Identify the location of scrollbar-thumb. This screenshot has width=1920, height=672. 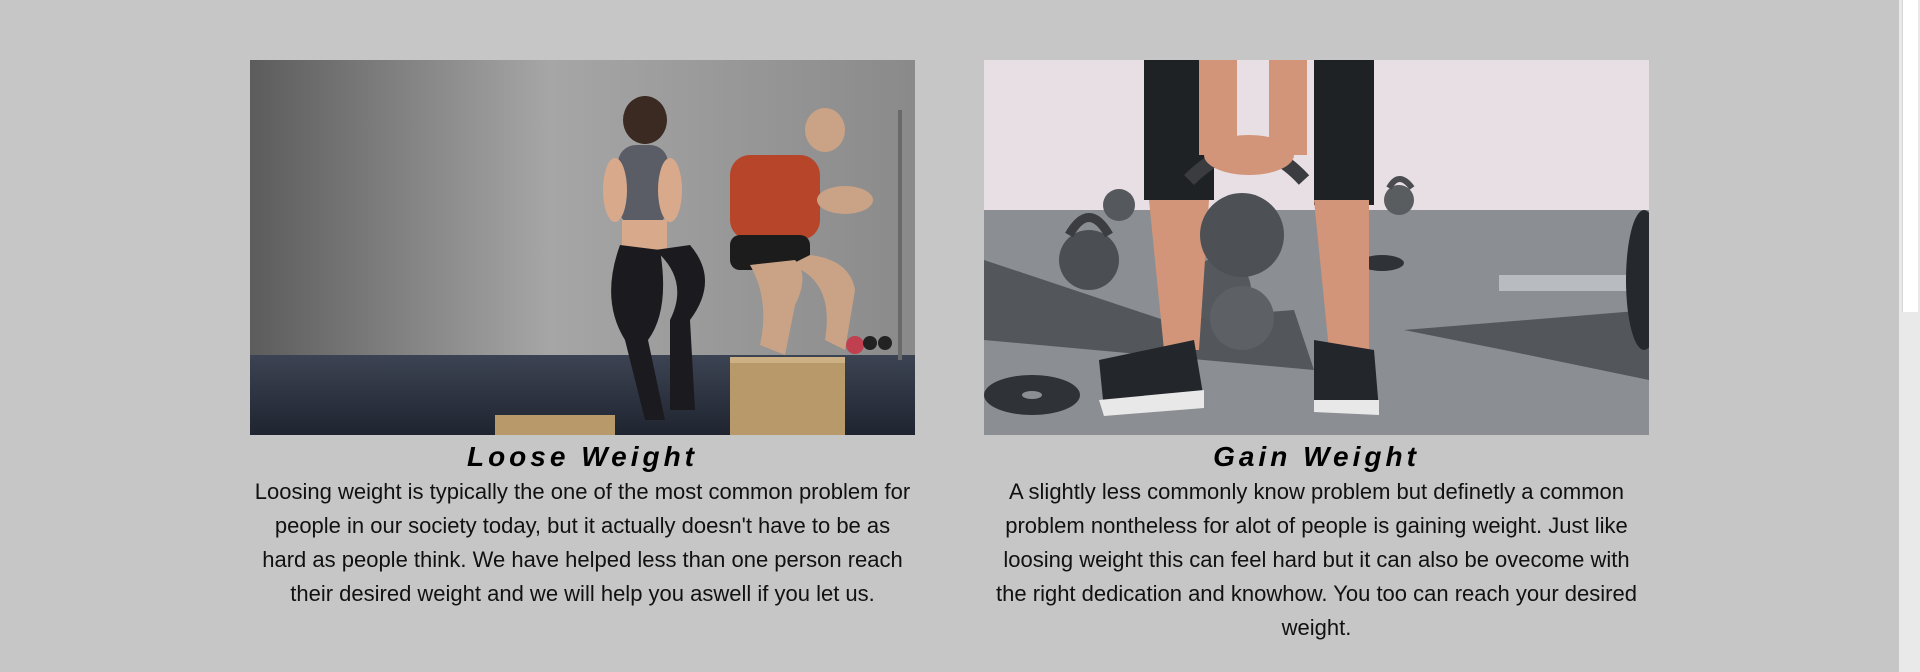
(1910, 156).